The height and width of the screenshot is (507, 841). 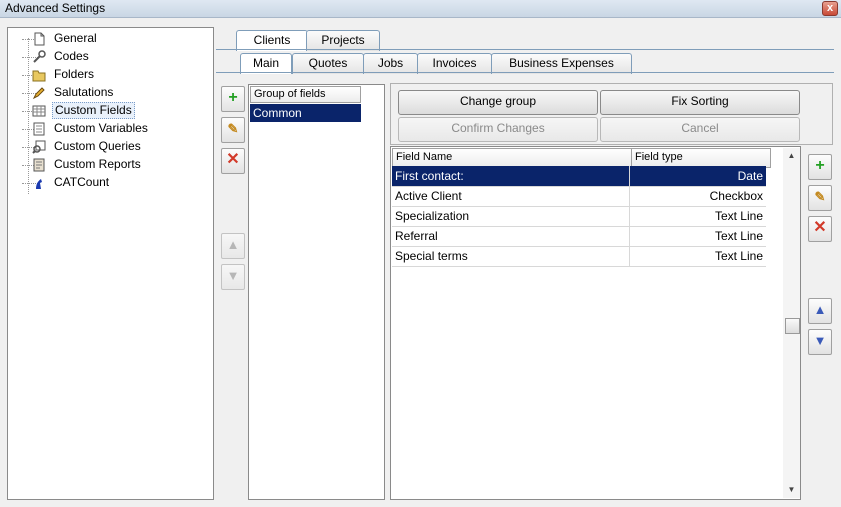 I want to click on tab-main: Main, so click(x=266, y=63).